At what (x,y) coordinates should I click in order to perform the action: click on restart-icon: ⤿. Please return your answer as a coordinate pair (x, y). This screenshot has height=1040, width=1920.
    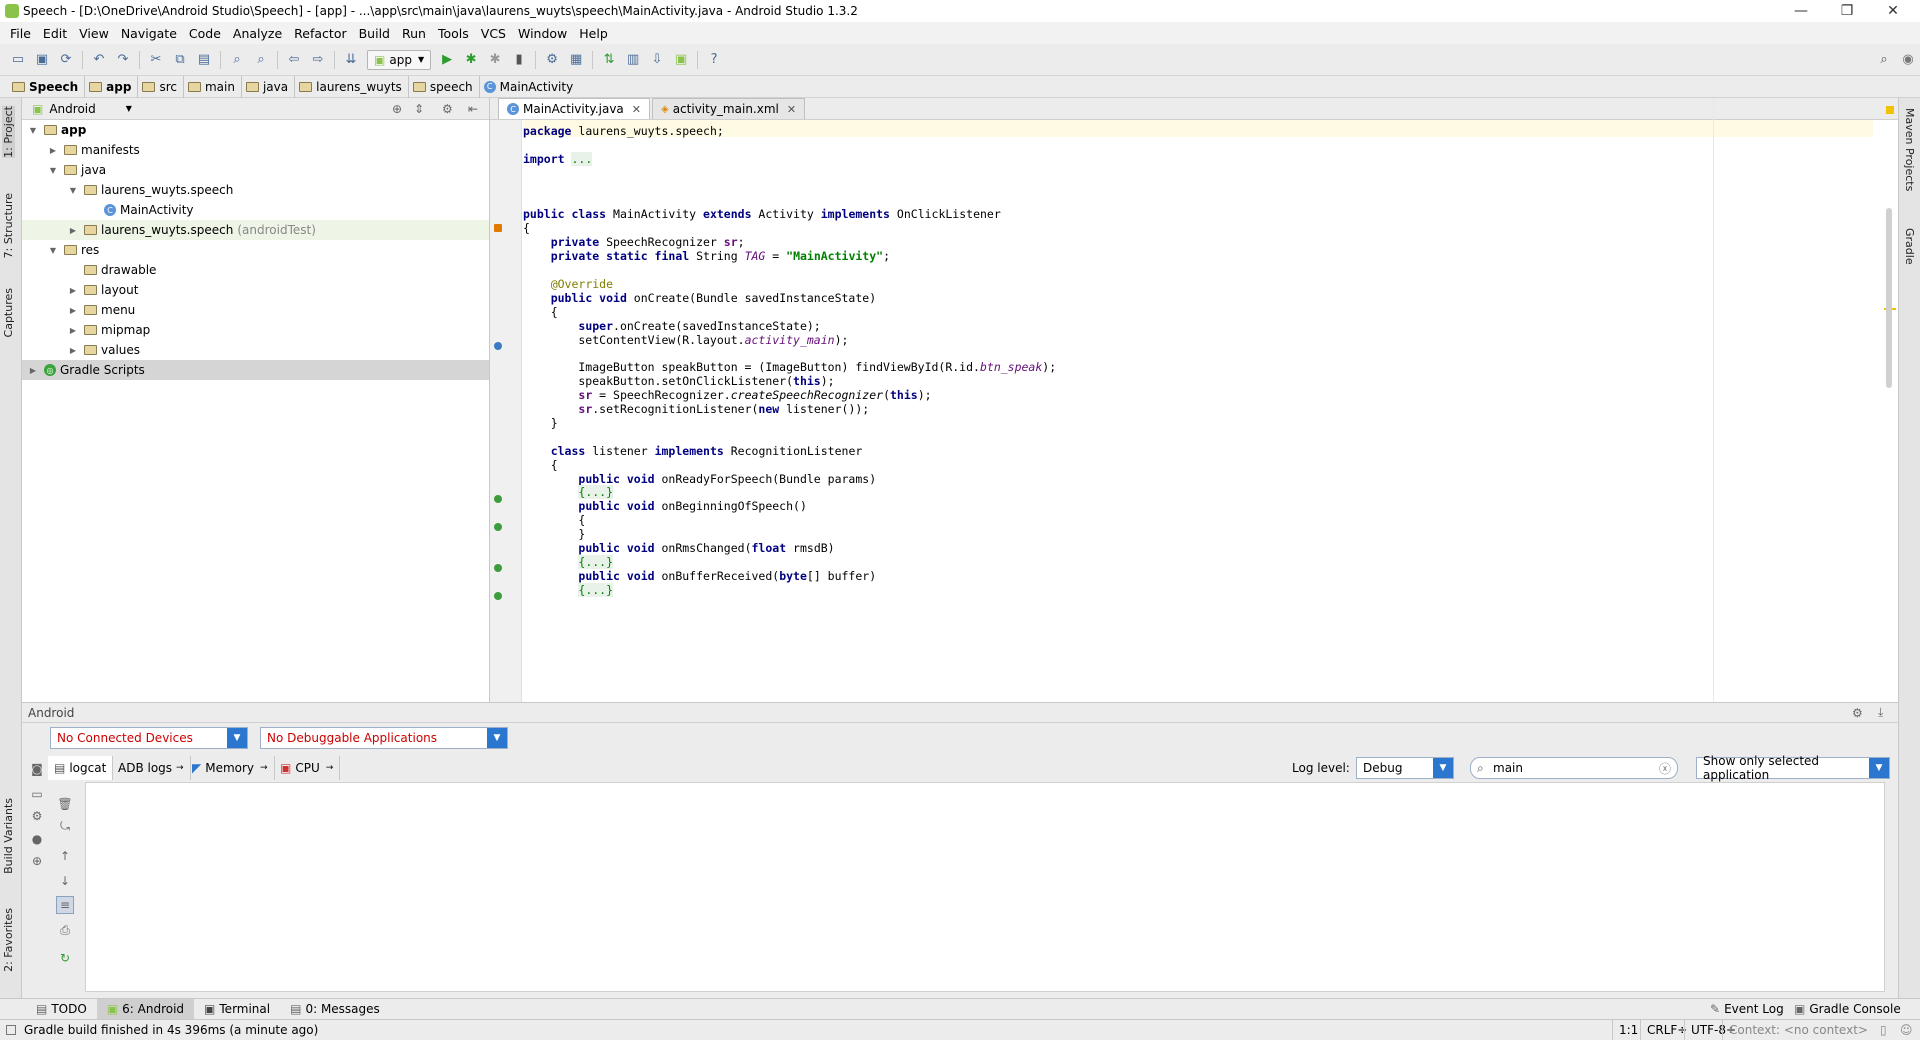
    Looking at the image, I should click on (65, 826).